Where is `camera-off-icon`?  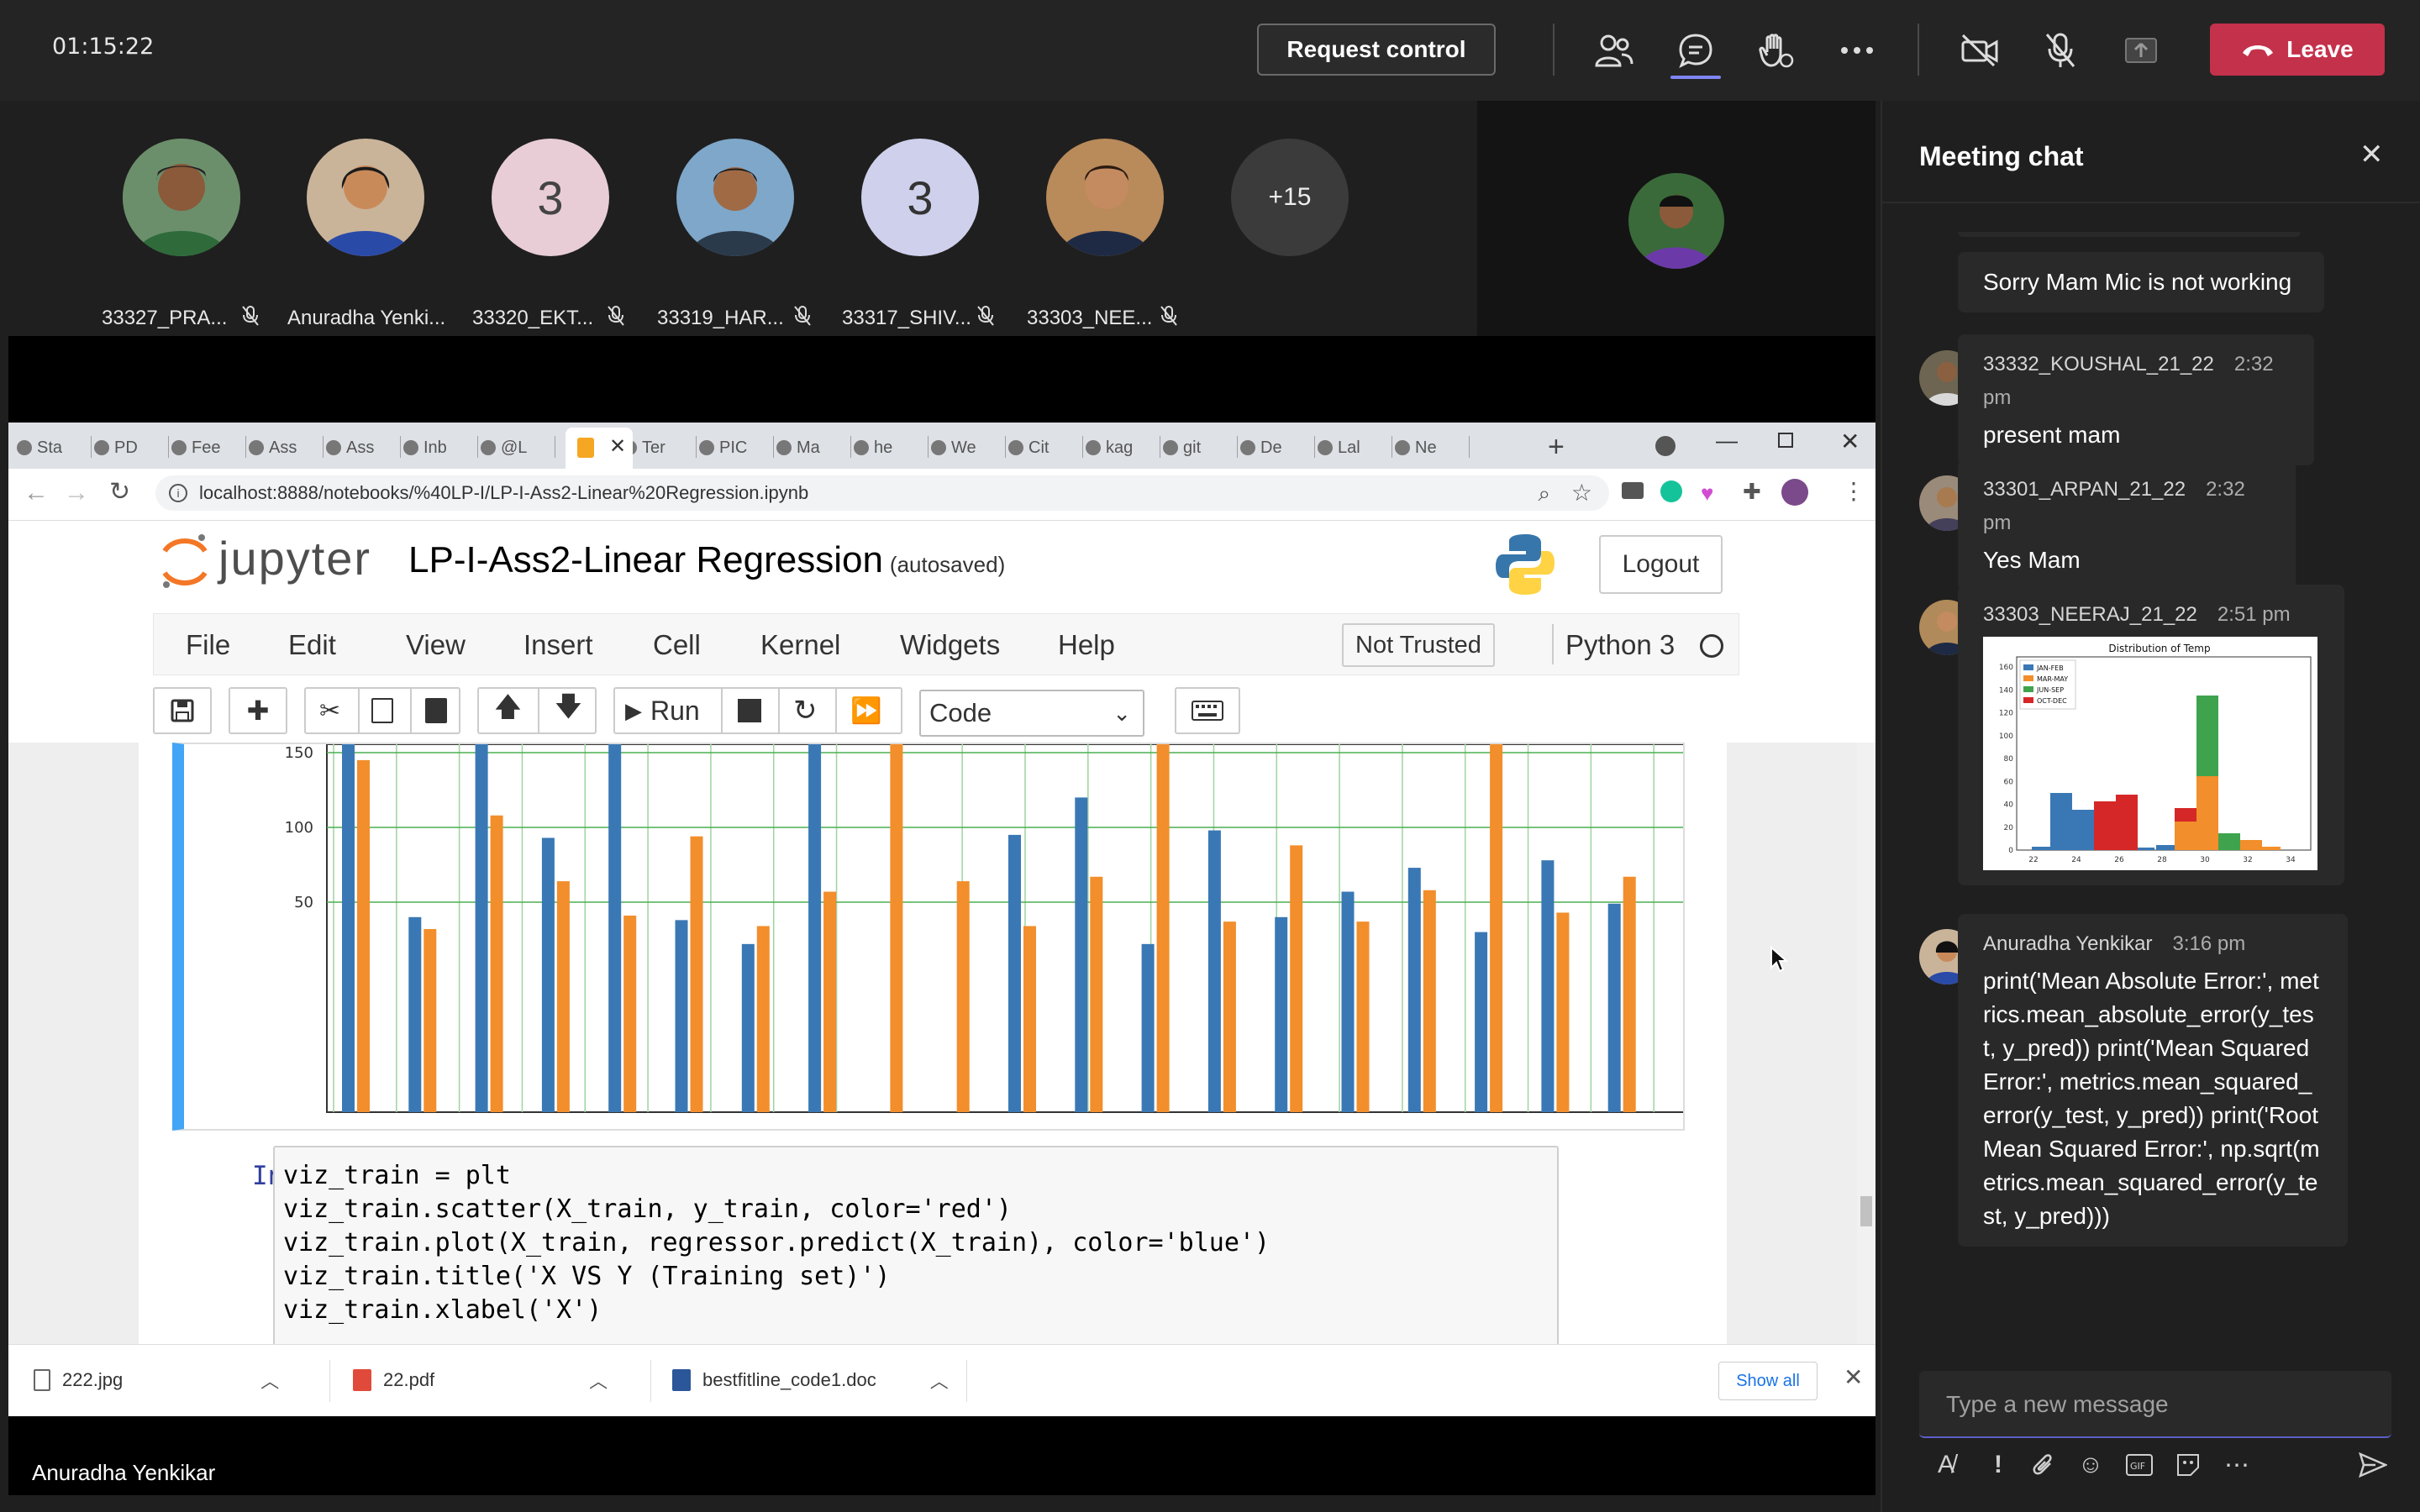
camera-off-icon is located at coordinates (1980, 50).